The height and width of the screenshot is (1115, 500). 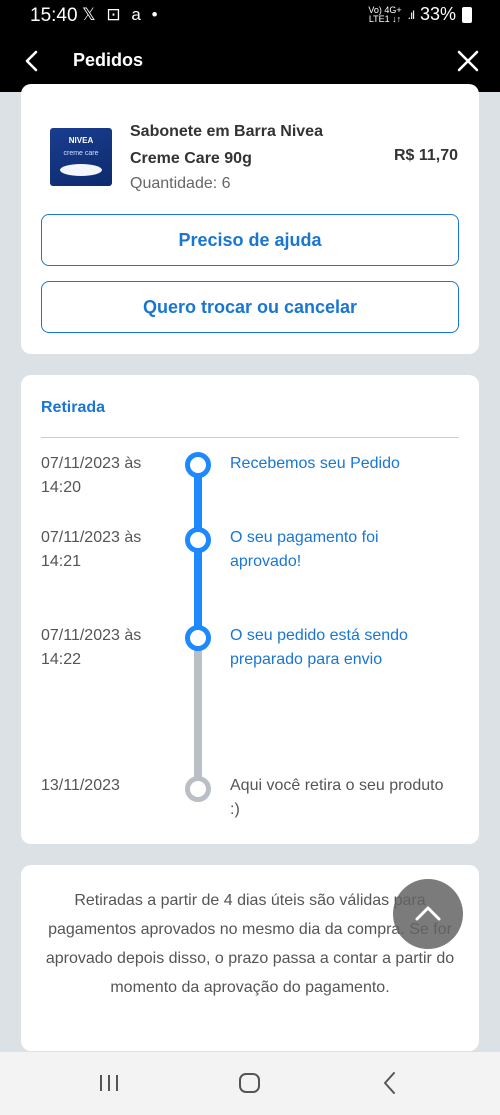 What do you see at coordinates (250, 307) in the screenshot?
I see `exchange-cancel-button: Quero trocar ou cancelar` at bounding box center [250, 307].